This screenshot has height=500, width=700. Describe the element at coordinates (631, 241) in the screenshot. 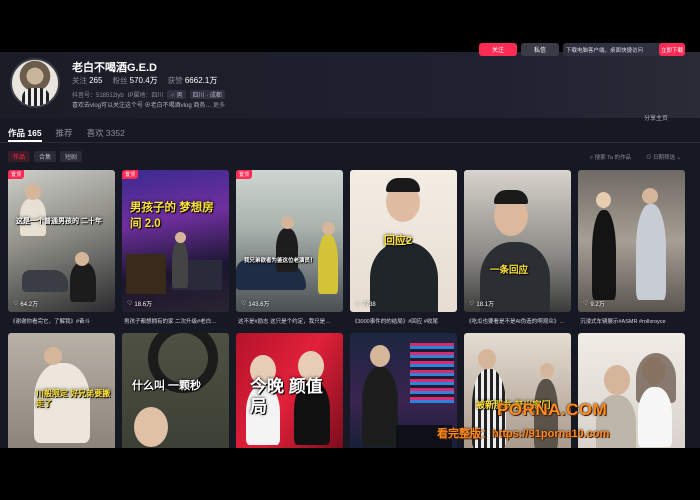

I see `video-card: ♡ 9.2万` at that location.